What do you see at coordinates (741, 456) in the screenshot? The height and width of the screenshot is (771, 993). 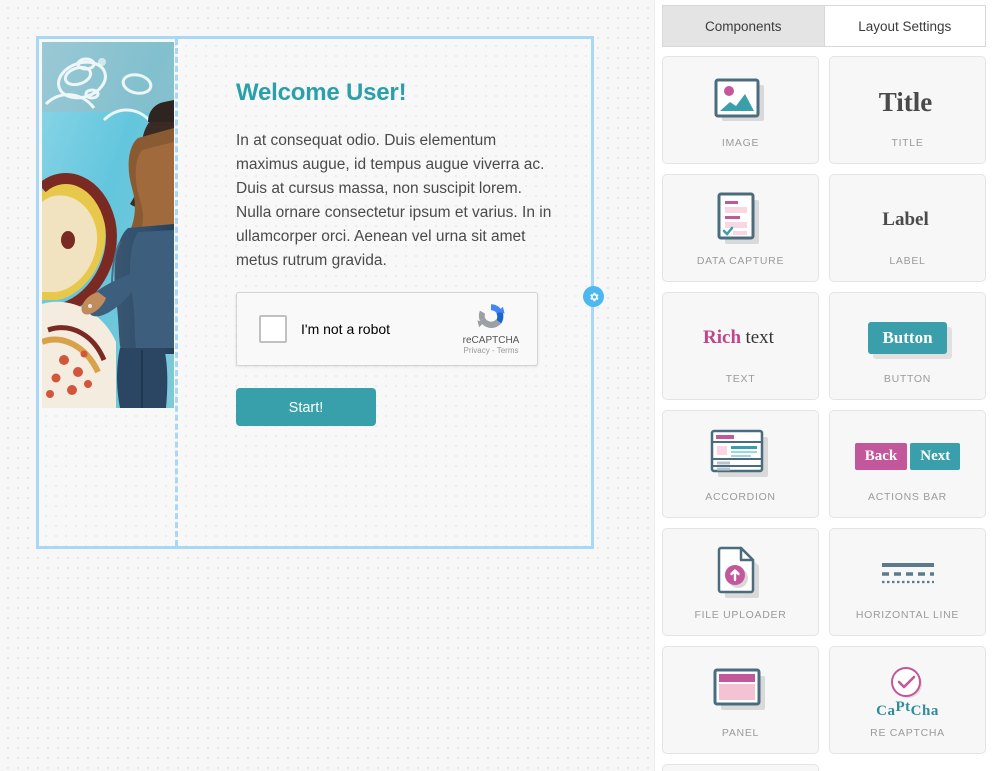 I see `accordion-icon` at bounding box center [741, 456].